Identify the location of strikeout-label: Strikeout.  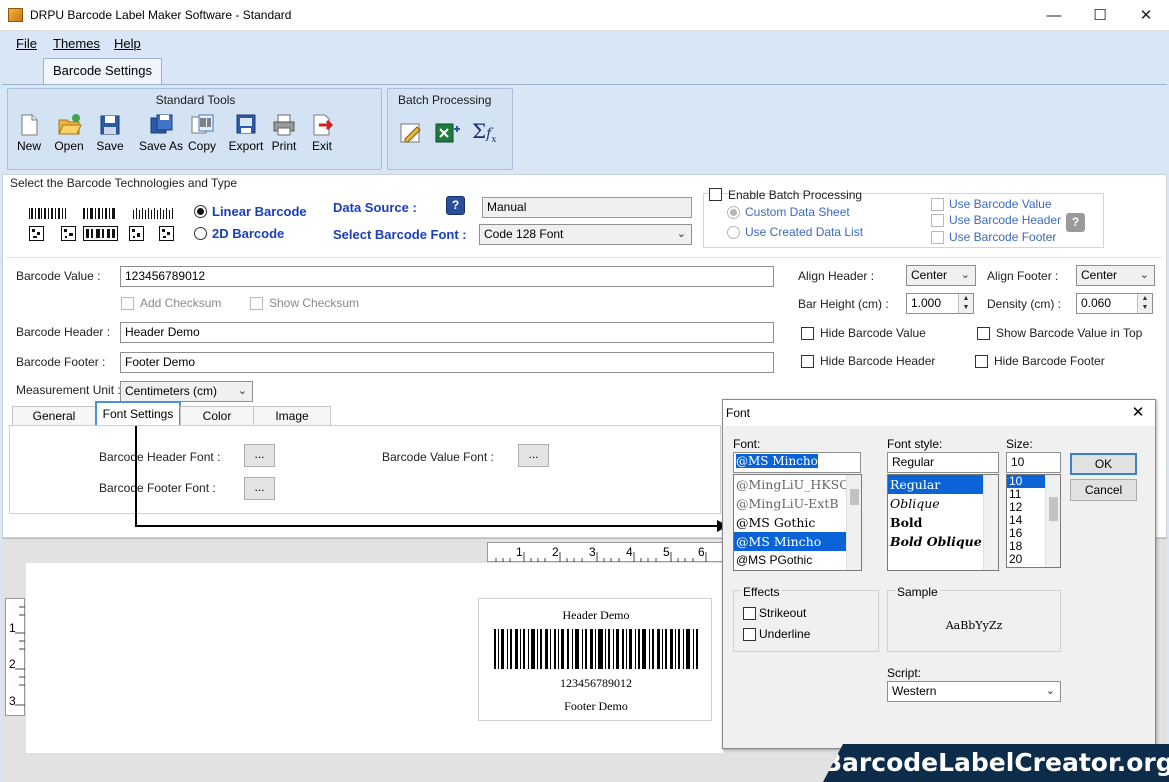
(782, 613).